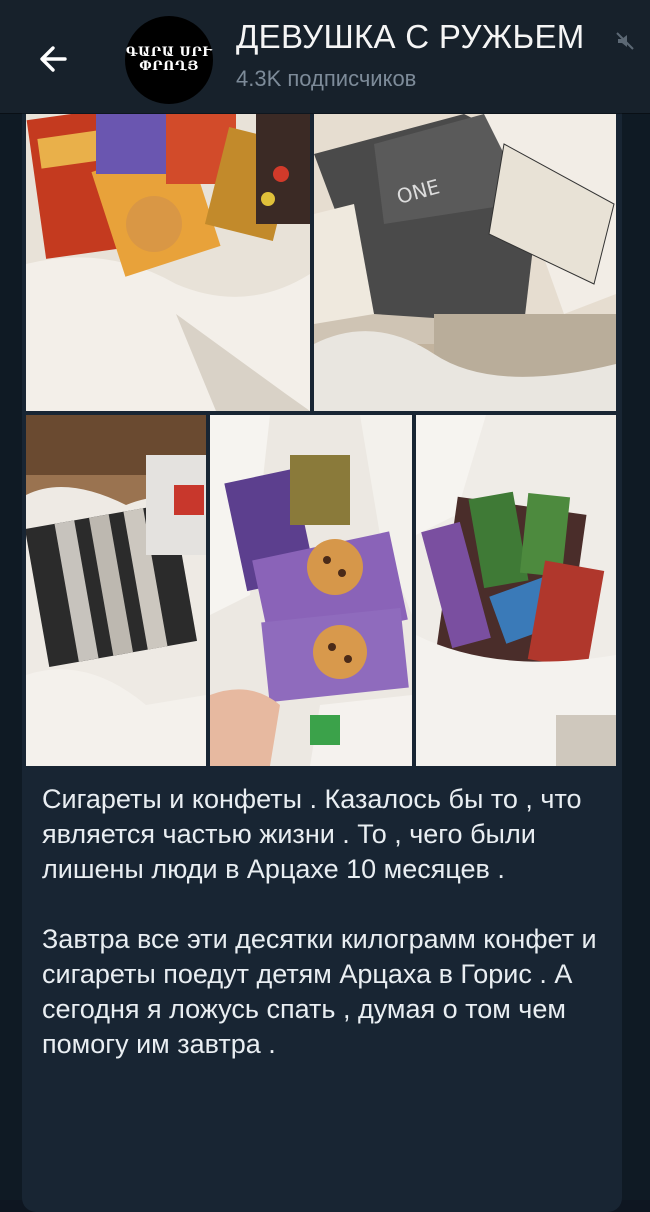  What do you see at coordinates (169, 66) in the screenshot?
I see `avatar-text-line2: ՓՐՈՂՅ` at bounding box center [169, 66].